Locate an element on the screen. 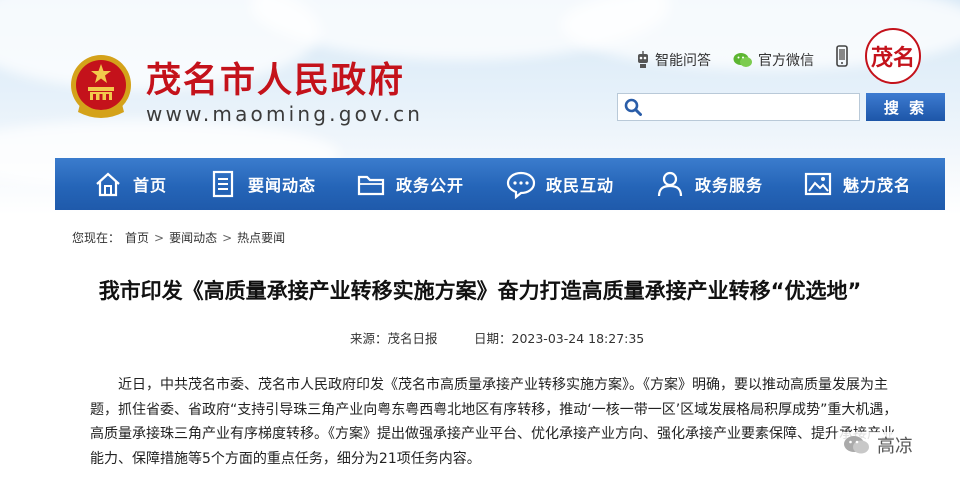  nav-item-services: 政务服务 is located at coordinates (709, 184).